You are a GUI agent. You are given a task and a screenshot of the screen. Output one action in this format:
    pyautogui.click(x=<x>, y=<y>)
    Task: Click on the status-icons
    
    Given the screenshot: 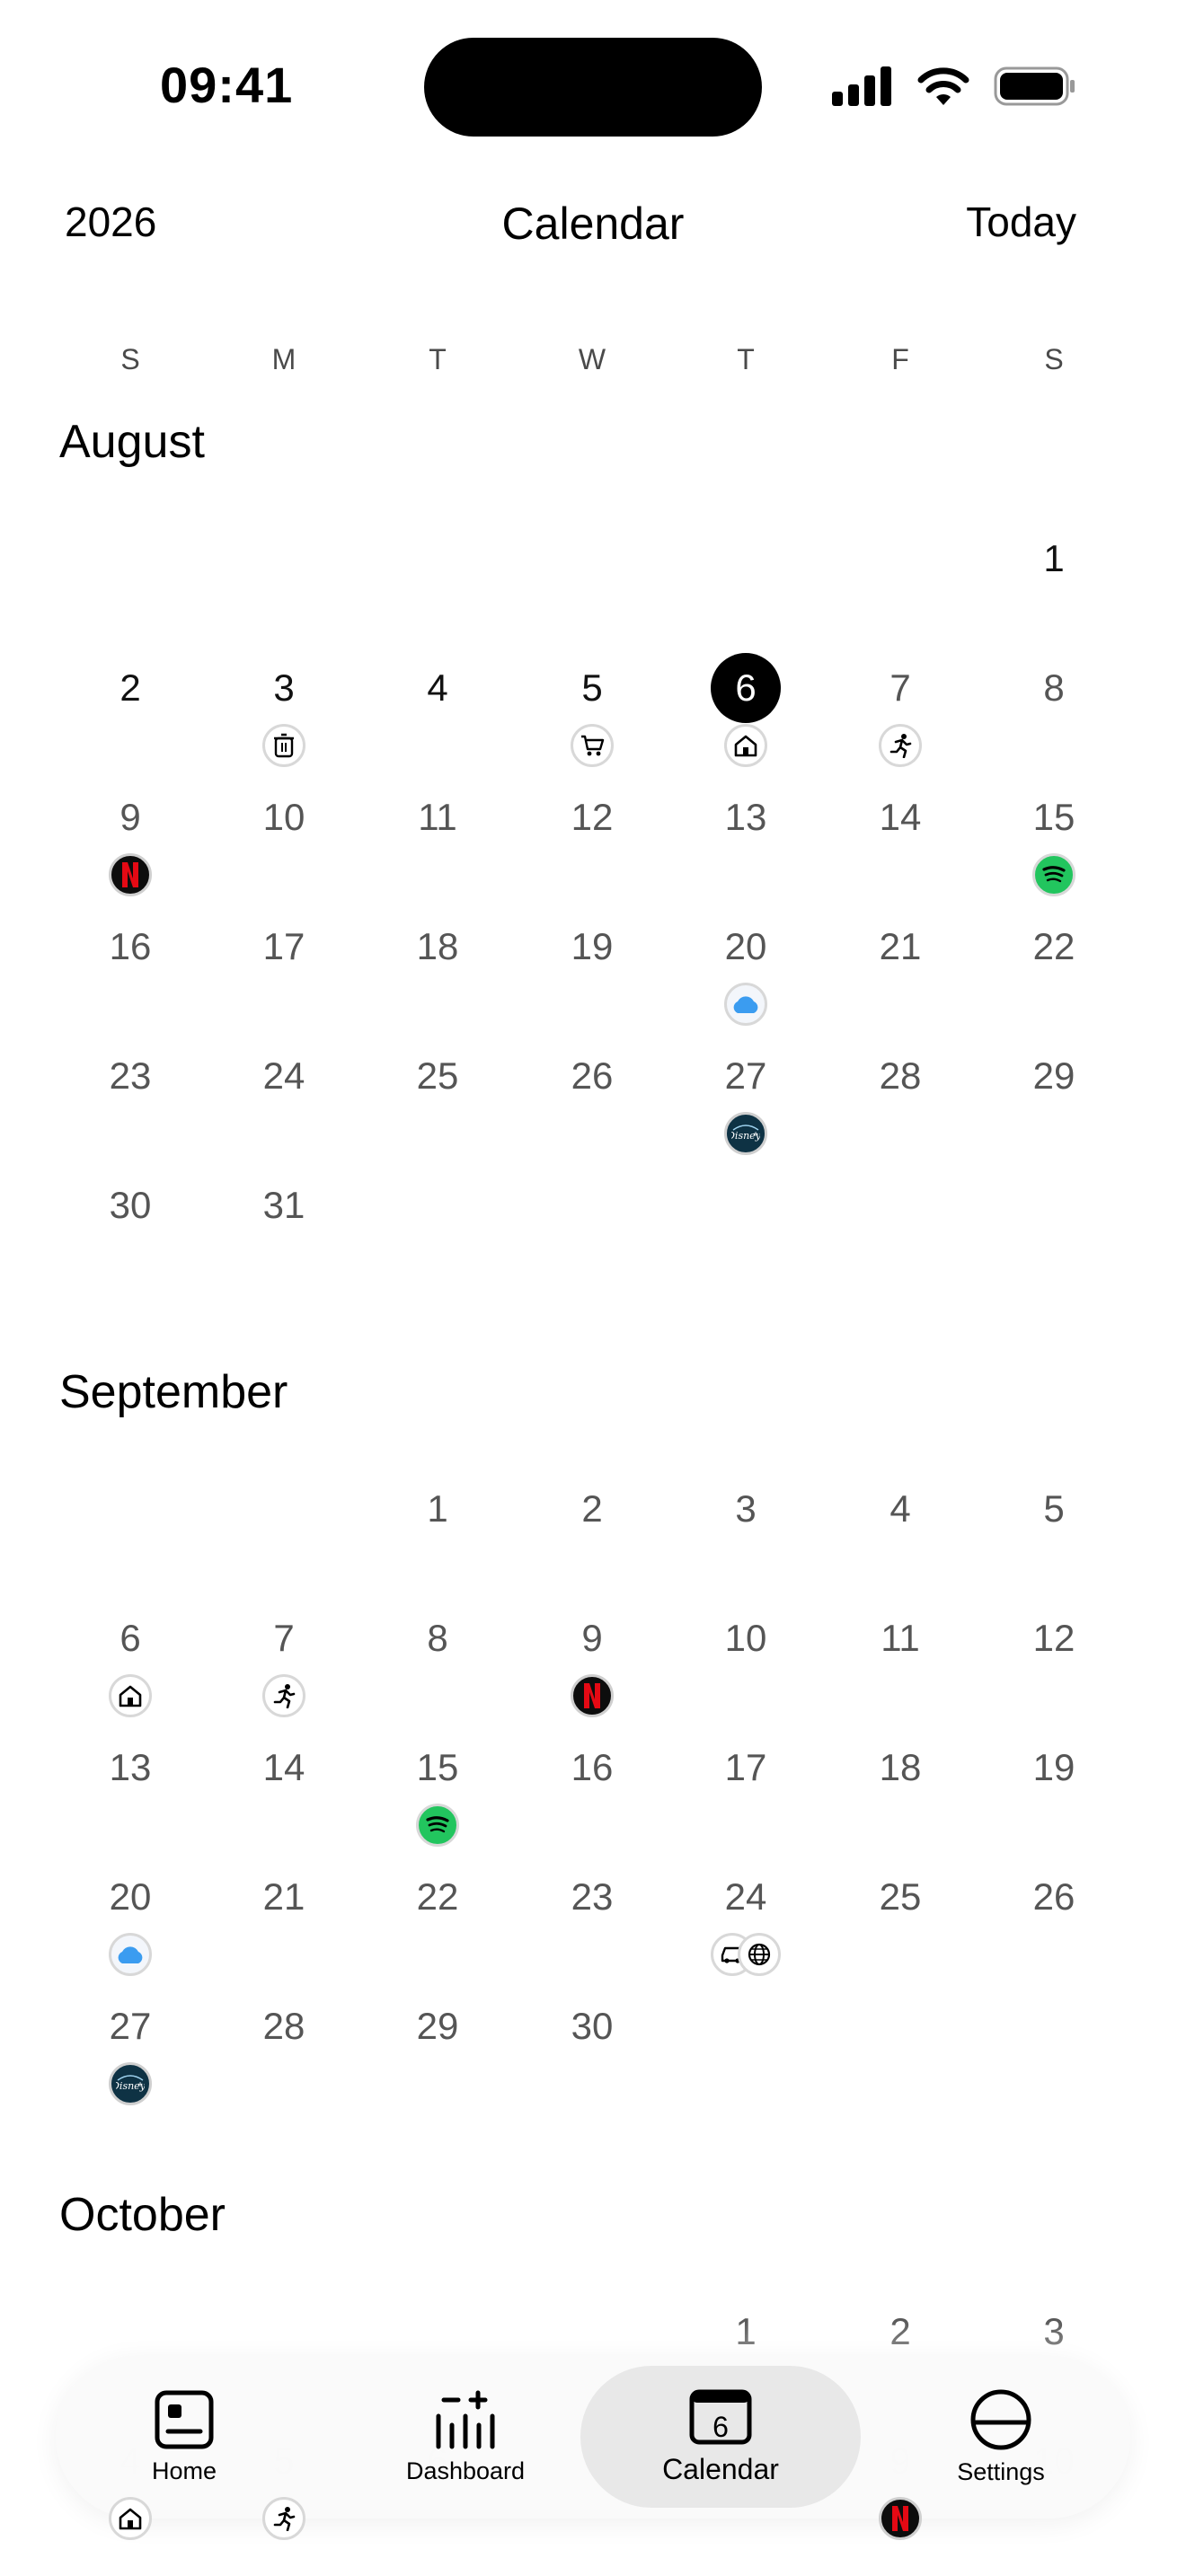 What is the action you would take?
    pyautogui.click(x=954, y=86)
    